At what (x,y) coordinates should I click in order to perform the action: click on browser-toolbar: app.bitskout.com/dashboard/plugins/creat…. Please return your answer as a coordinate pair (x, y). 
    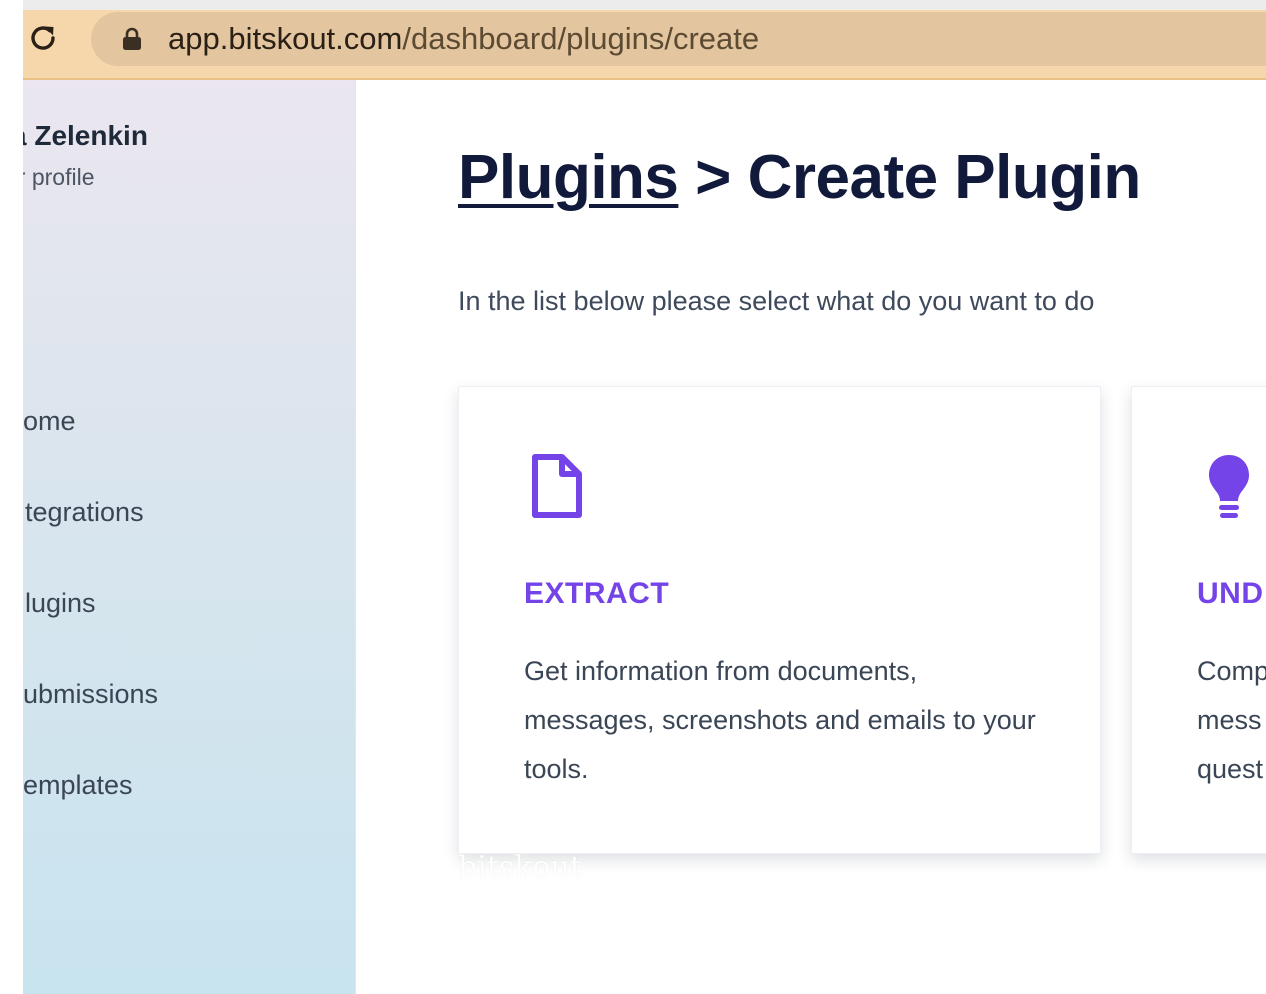
    Looking at the image, I should click on (644, 45).